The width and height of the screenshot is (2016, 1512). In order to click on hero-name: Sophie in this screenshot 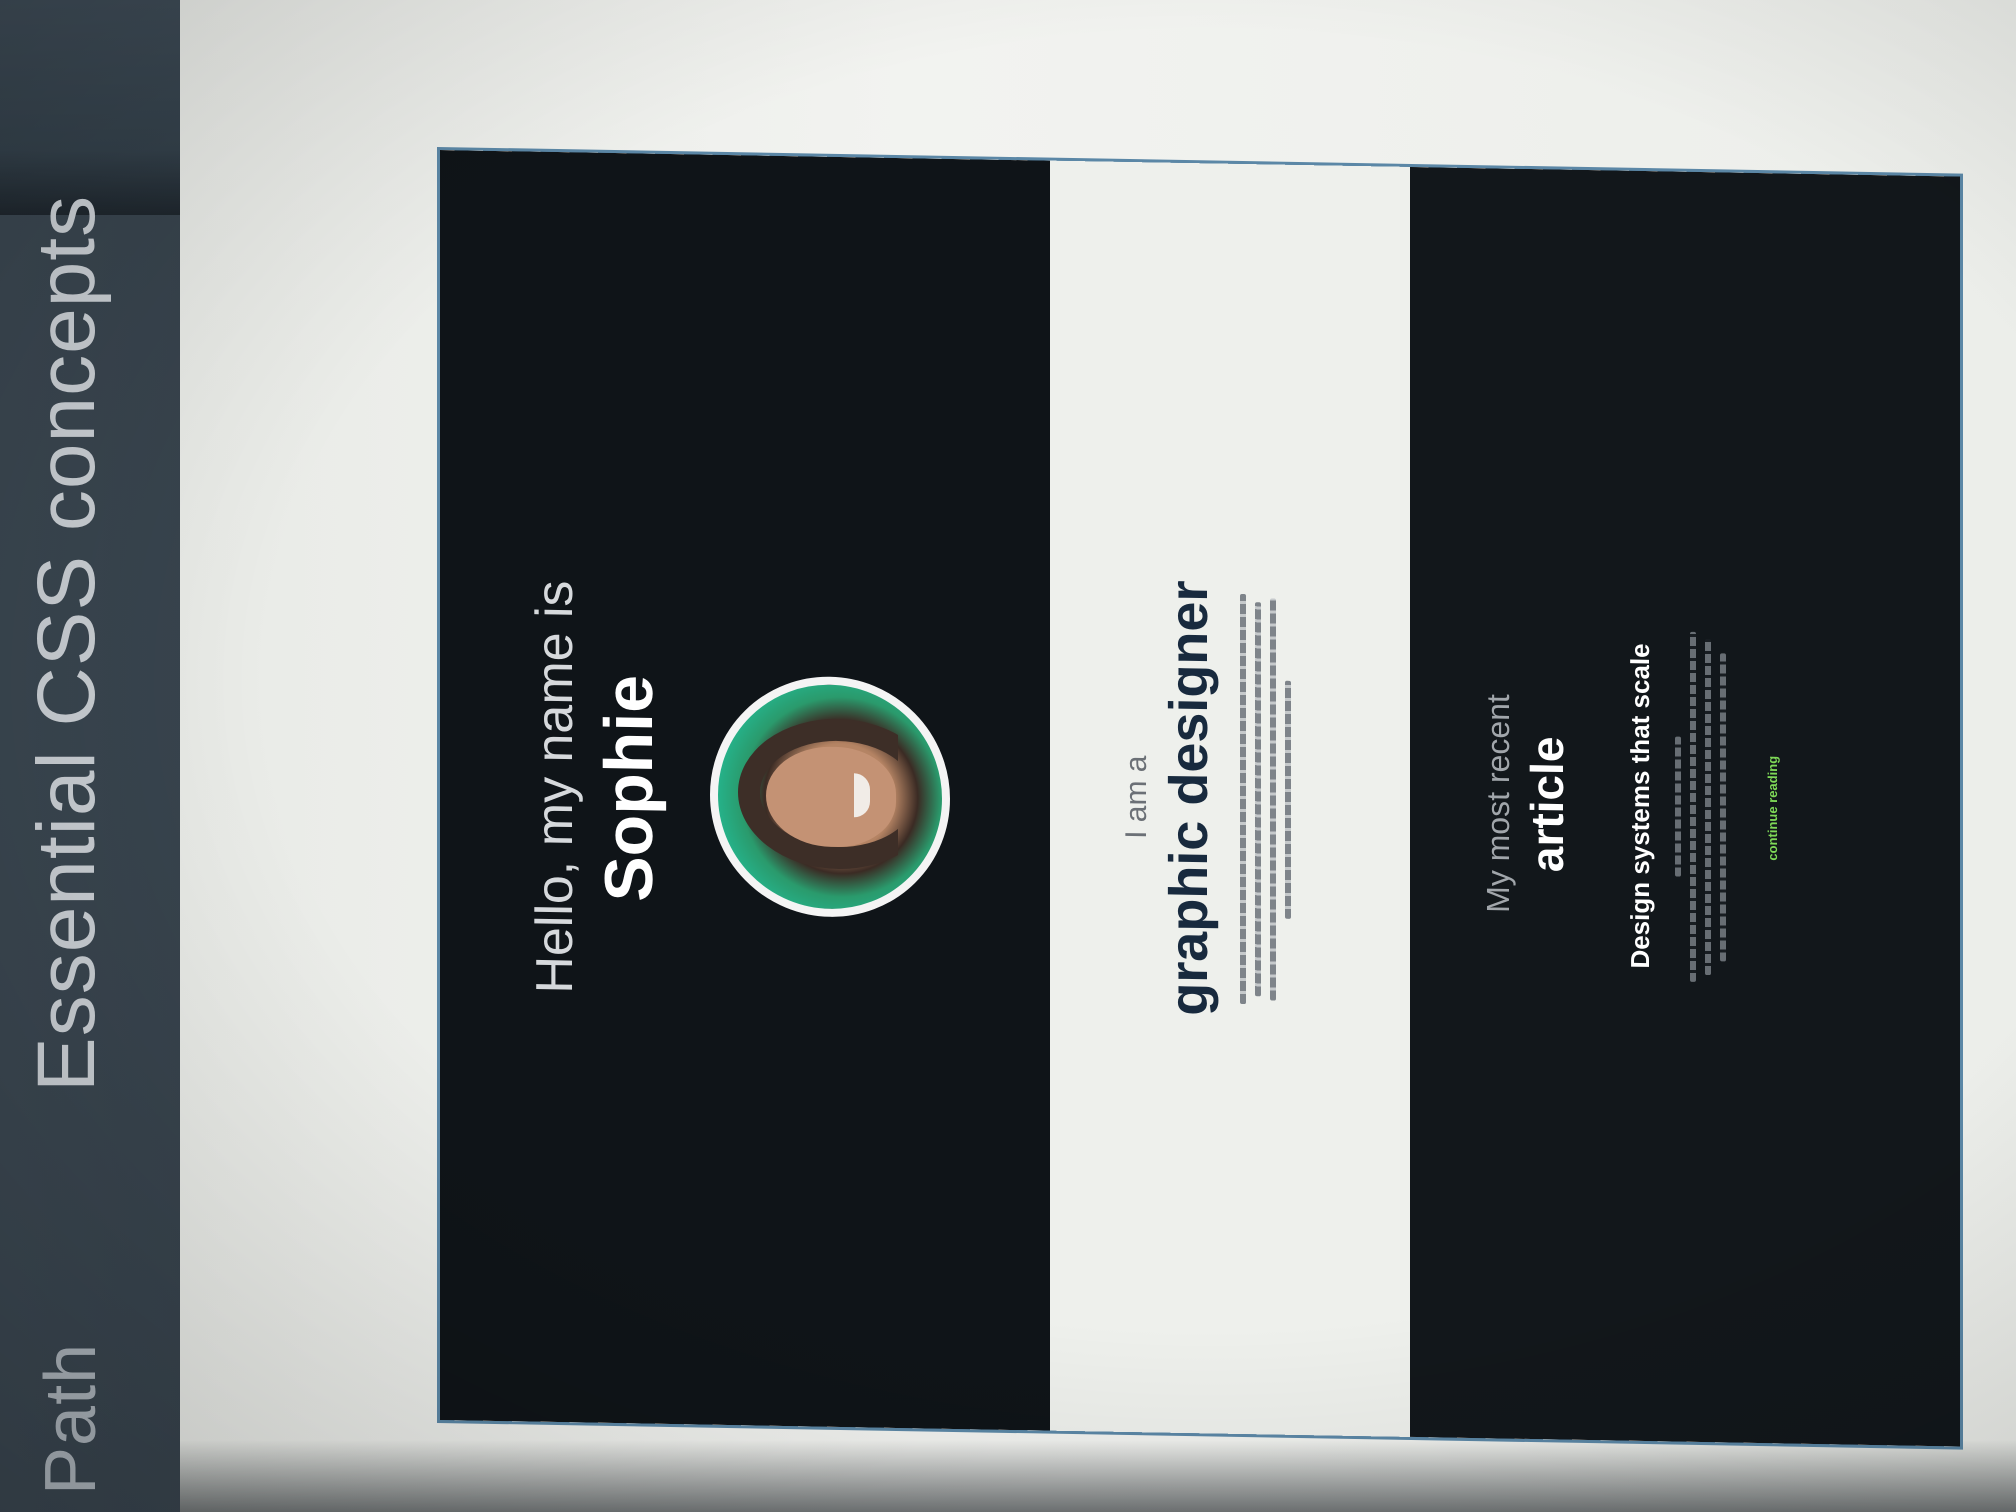, I will do `click(629, 788)`.